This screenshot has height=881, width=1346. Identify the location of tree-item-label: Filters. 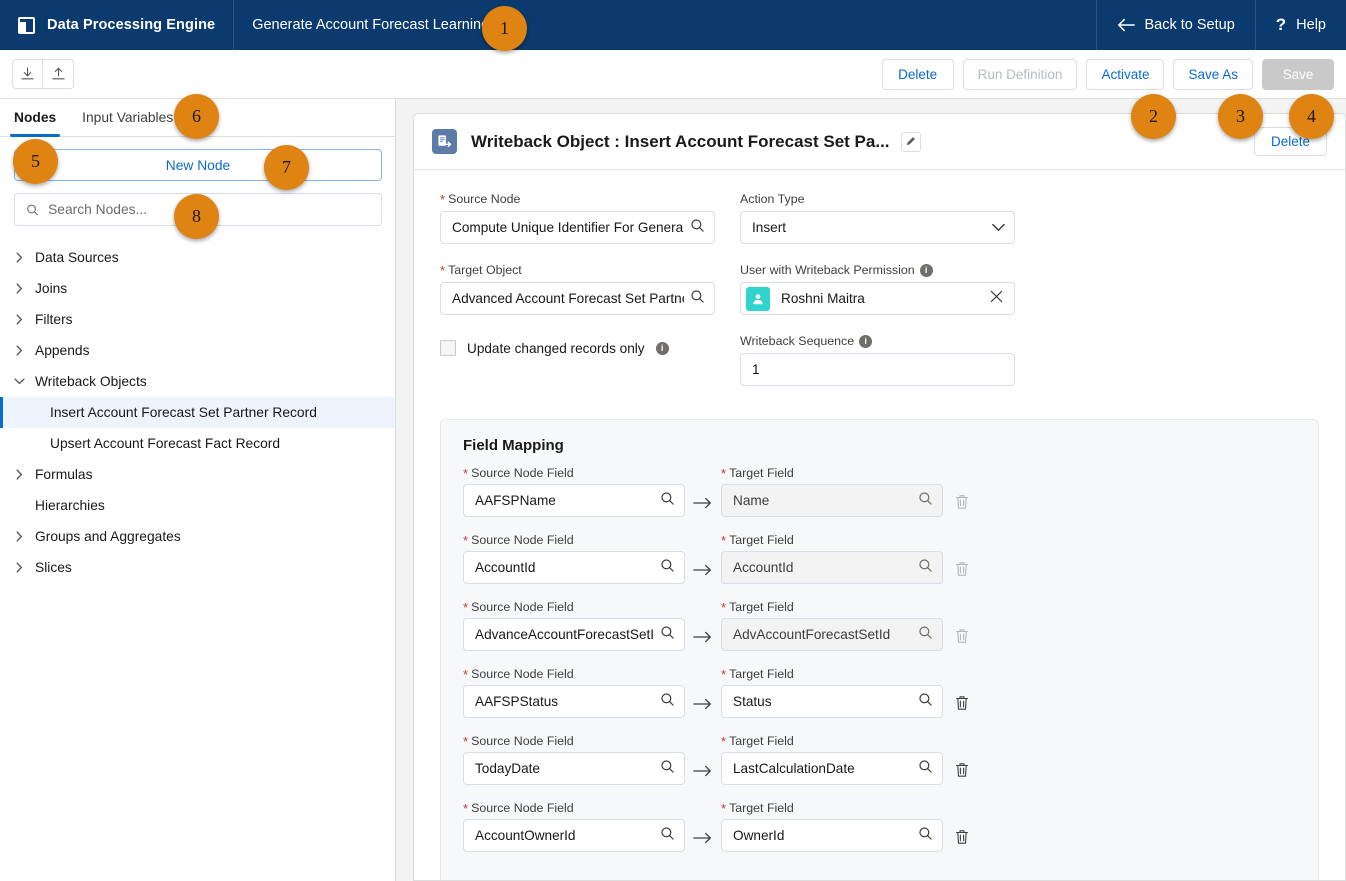
(54, 319).